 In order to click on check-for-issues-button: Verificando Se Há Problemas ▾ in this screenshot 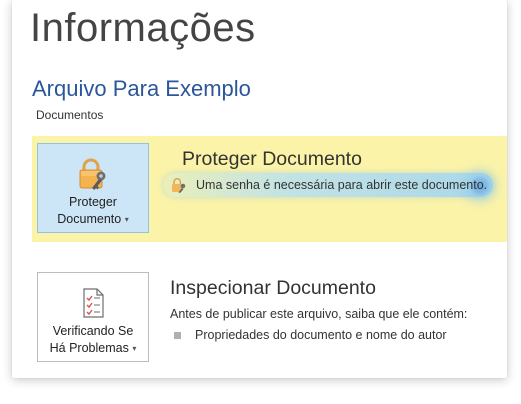, I will do `click(93, 317)`.